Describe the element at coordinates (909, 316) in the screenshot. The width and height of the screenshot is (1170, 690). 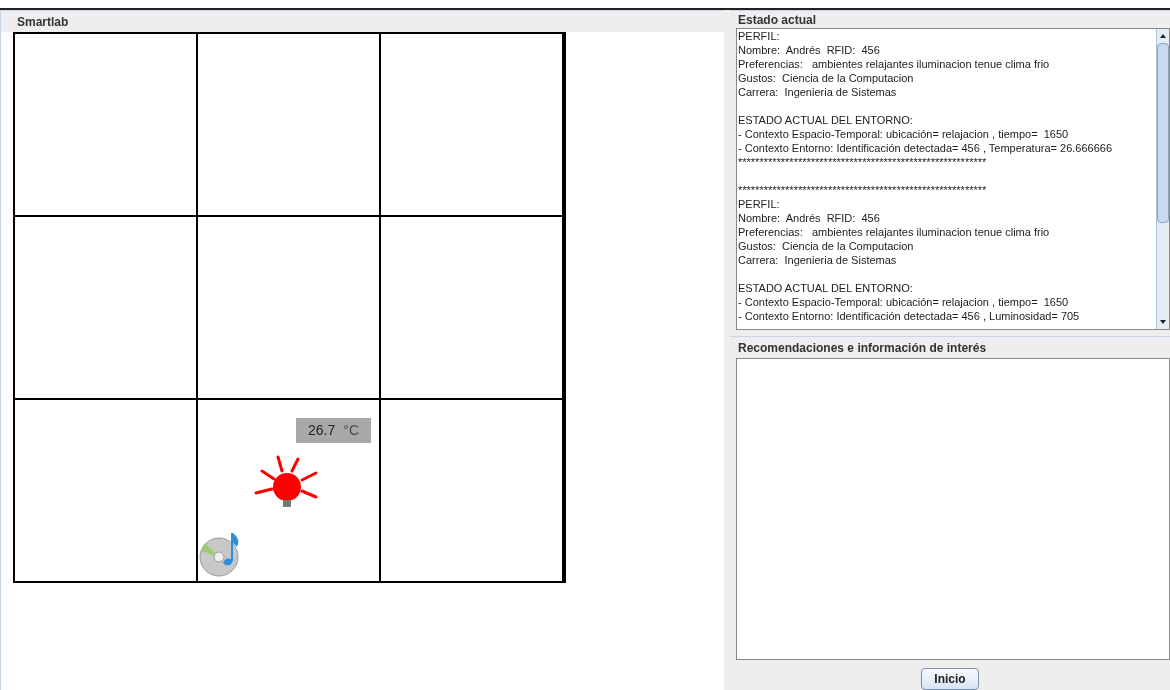
I see `status-line: - Contexto Entorno: Identificación detectada= 456 , Luminosidad= 705` at that location.